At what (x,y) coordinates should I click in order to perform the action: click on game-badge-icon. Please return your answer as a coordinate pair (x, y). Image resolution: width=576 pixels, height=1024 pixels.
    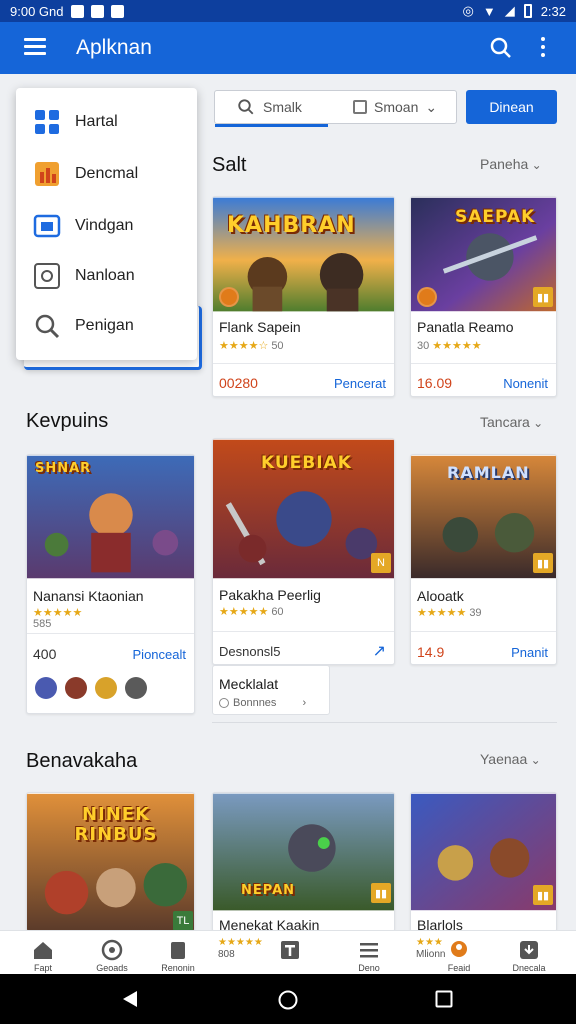
    Looking at the image, I should click on (229, 297).